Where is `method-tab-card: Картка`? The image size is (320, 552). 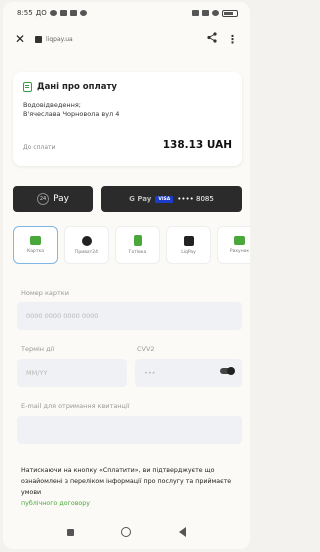
method-tab-card: Картка is located at coordinates (35, 245).